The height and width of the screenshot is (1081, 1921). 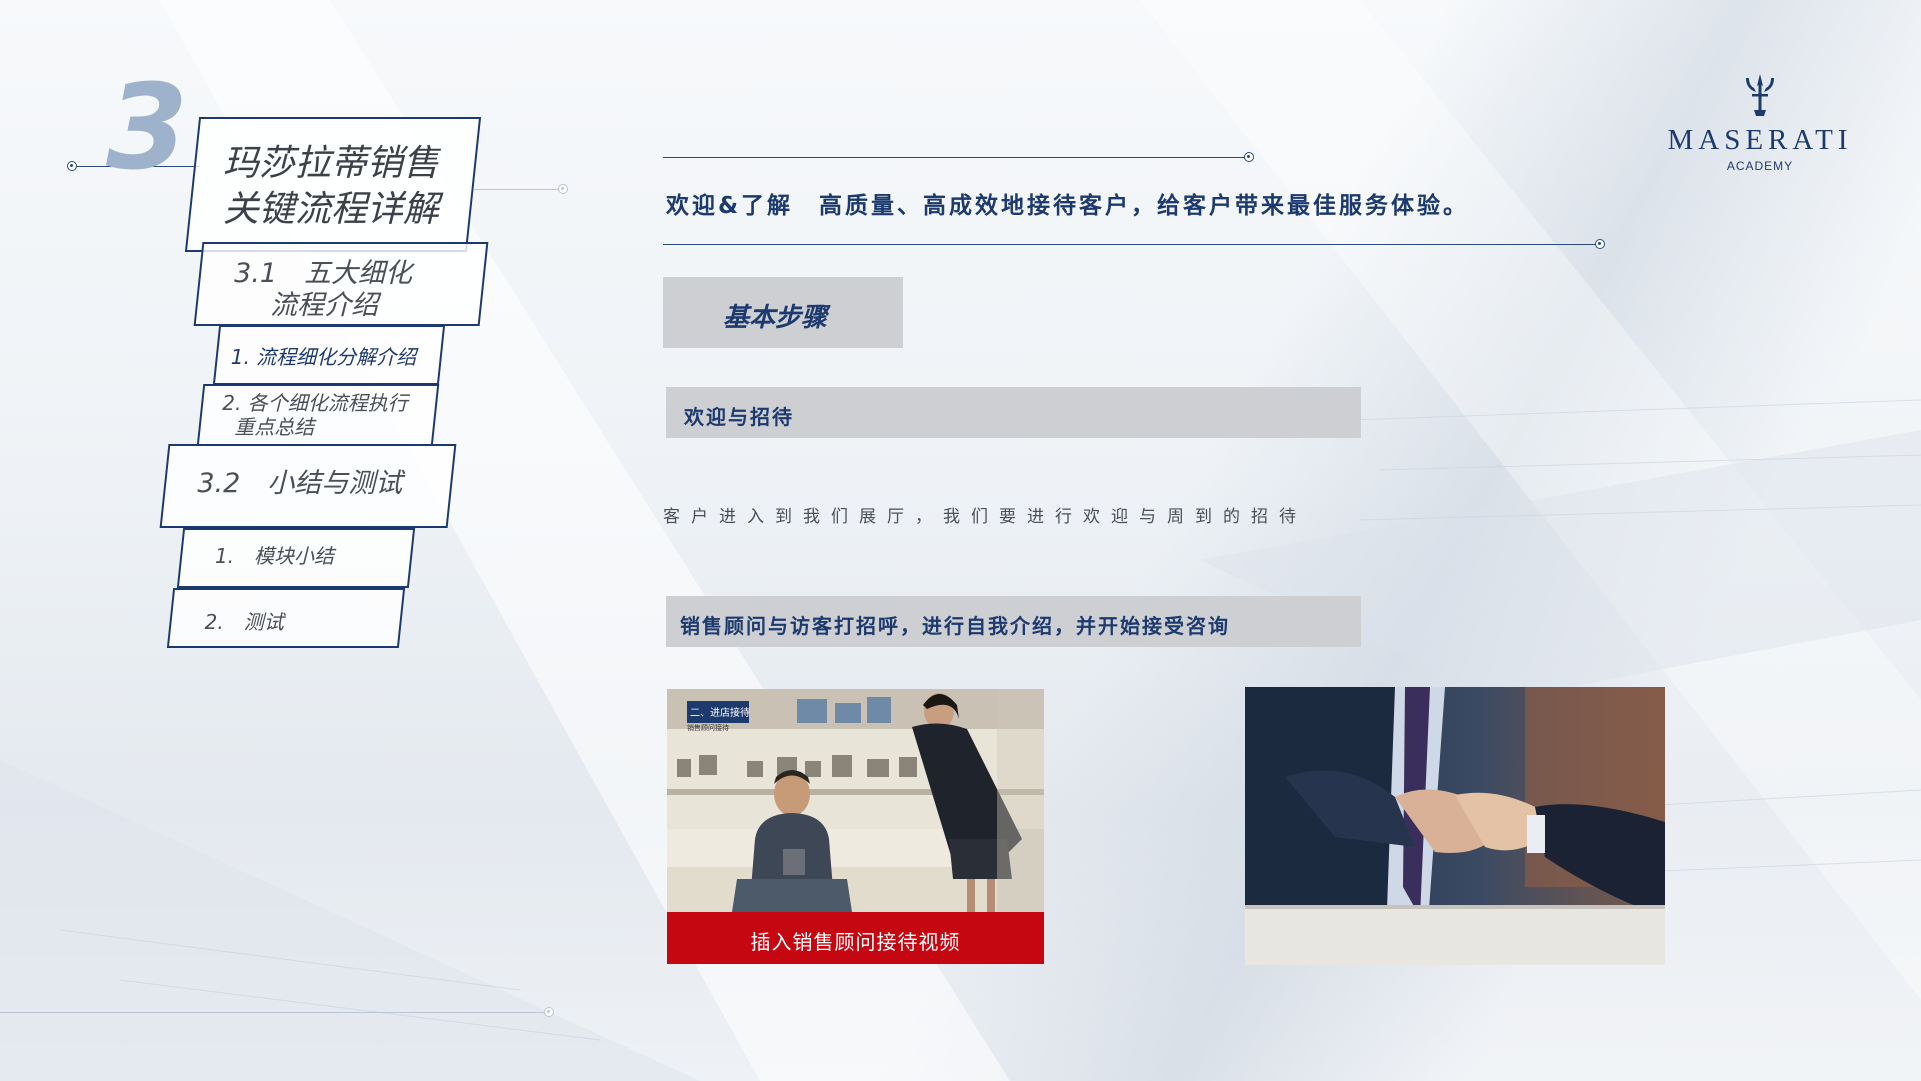 I want to click on video-chapter-label: 二、进店接待, so click(x=720, y=713).